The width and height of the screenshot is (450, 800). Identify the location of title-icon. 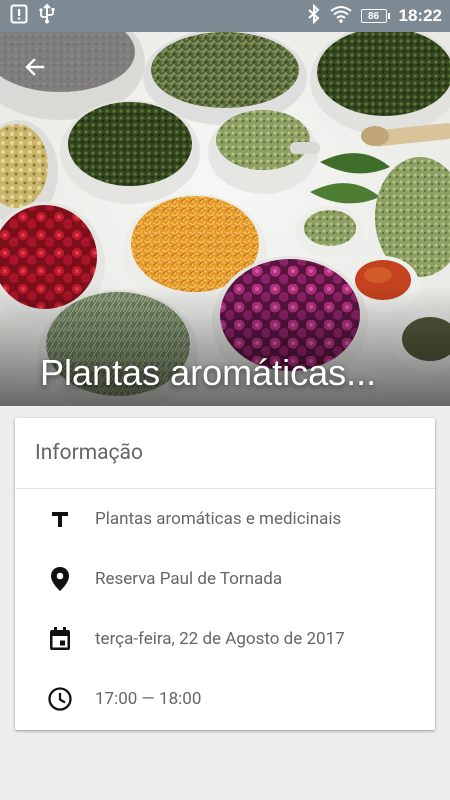
(60, 519).